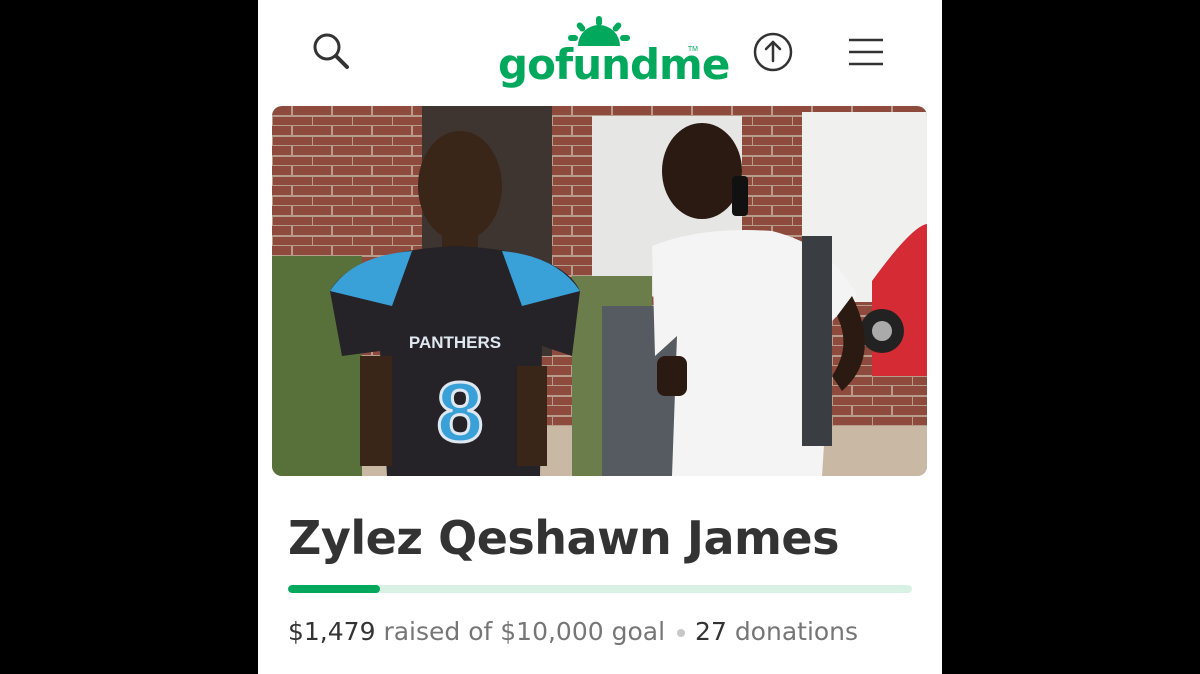 The width and height of the screenshot is (1200, 674). Describe the element at coordinates (334, 589) in the screenshot. I see `funding-progress-fill` at that location.